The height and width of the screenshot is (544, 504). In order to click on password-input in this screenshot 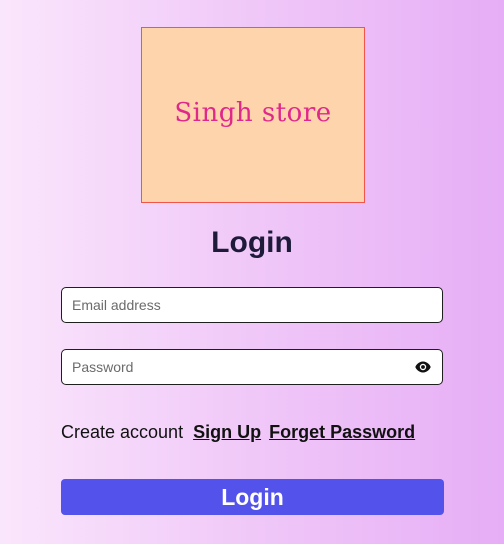, I will do `click(238, 367)`.